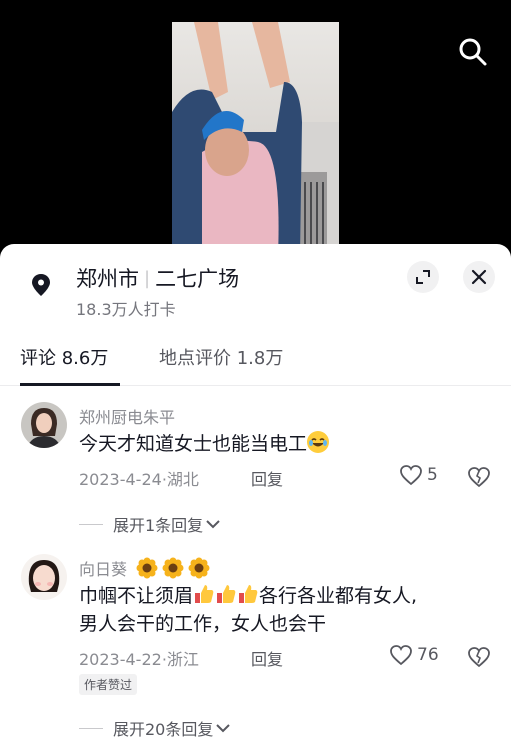 This screenshot has width=511, height=749. I want to click on comment-username: 郑州厨电朱平, so click(127, 416).